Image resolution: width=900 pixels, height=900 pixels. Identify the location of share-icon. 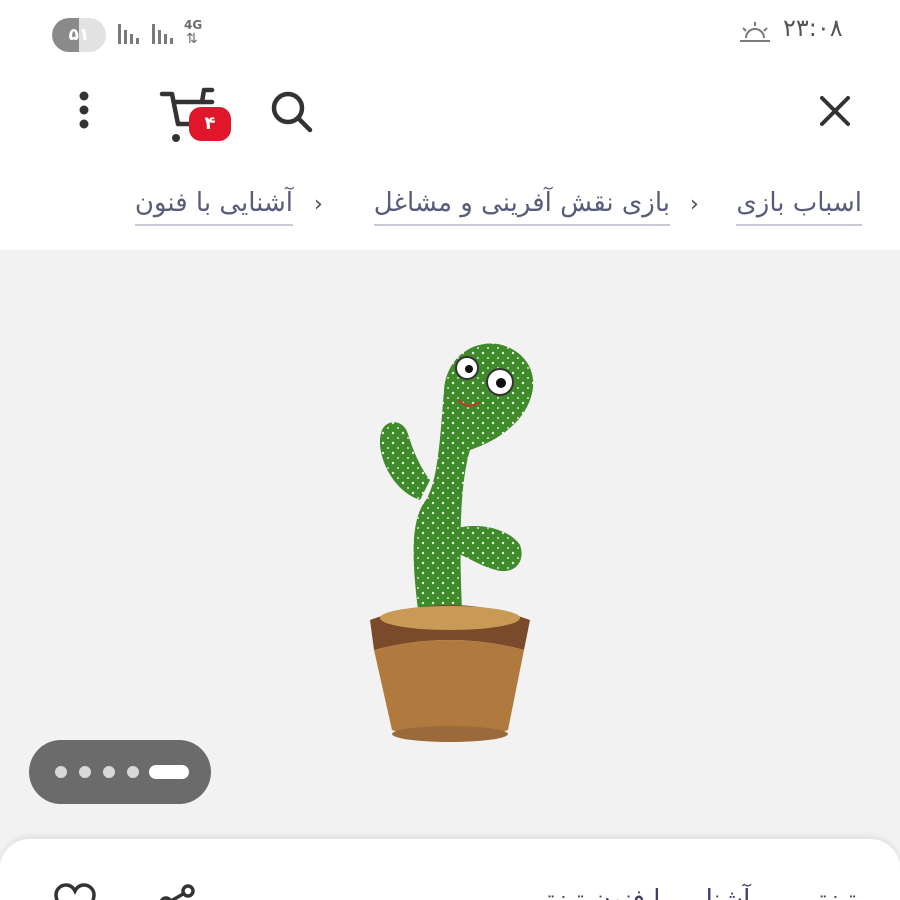
(178, 891).